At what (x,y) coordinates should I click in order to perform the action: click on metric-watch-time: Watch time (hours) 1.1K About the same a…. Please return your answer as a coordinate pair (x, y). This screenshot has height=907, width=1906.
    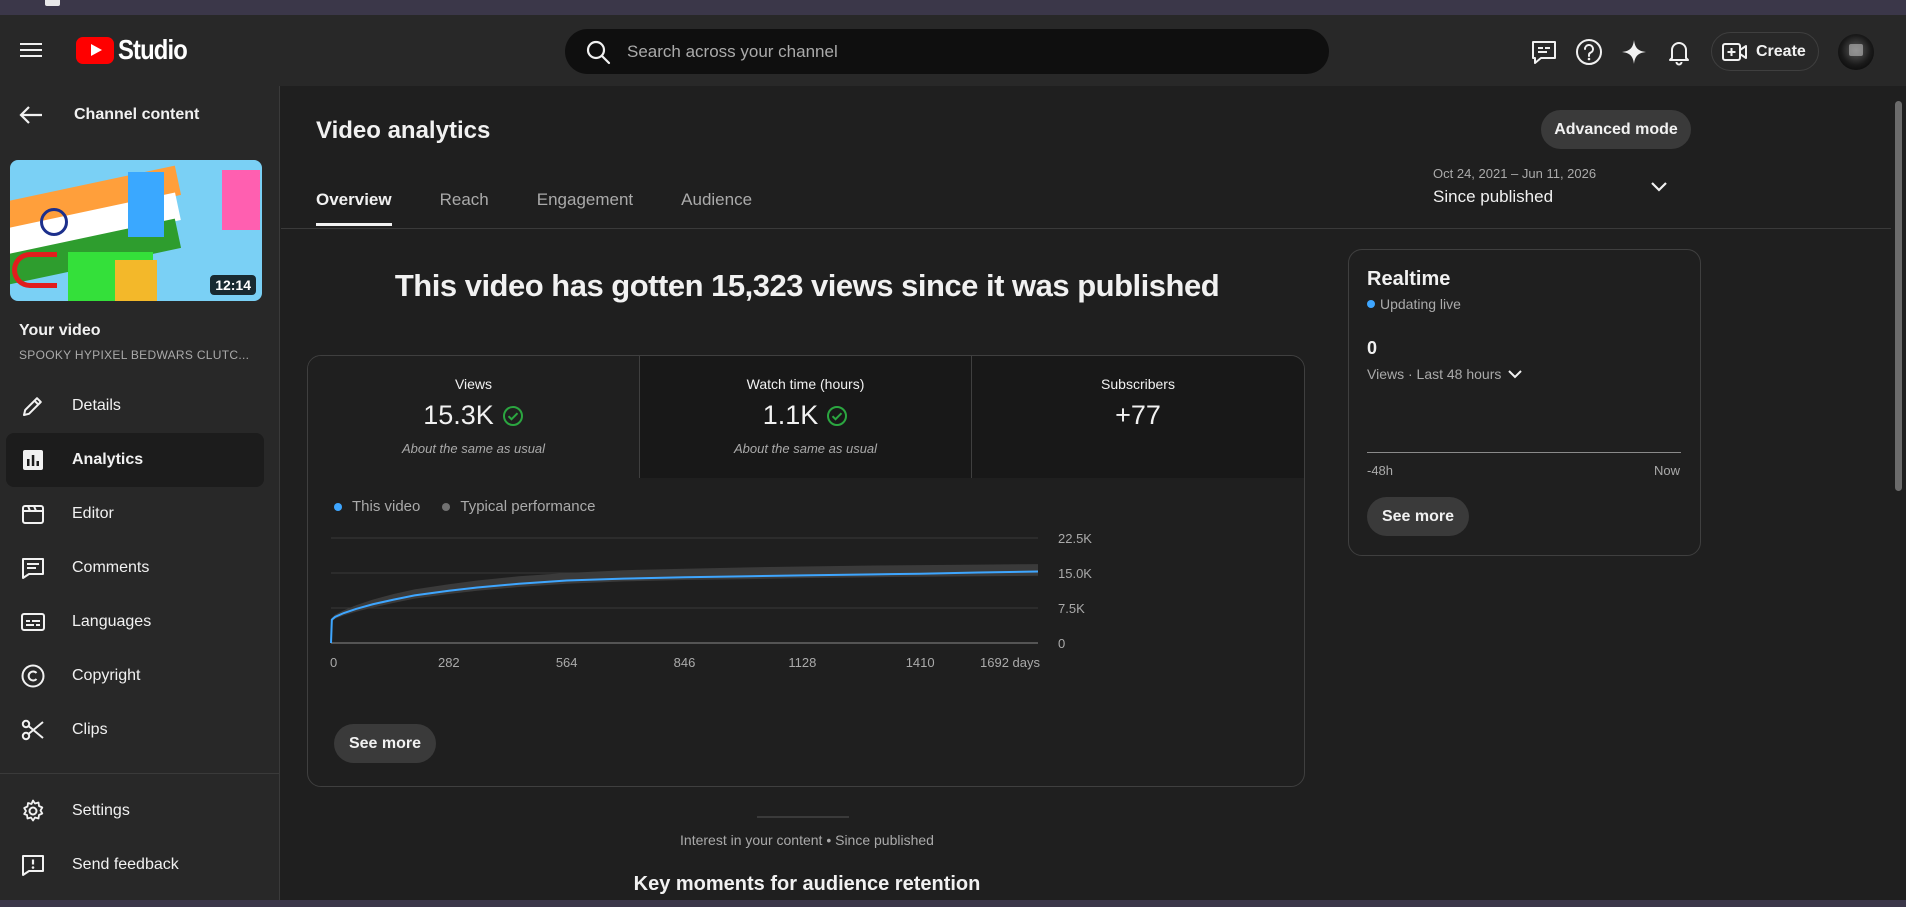
    Looking at the image, I should click on (806, 417).